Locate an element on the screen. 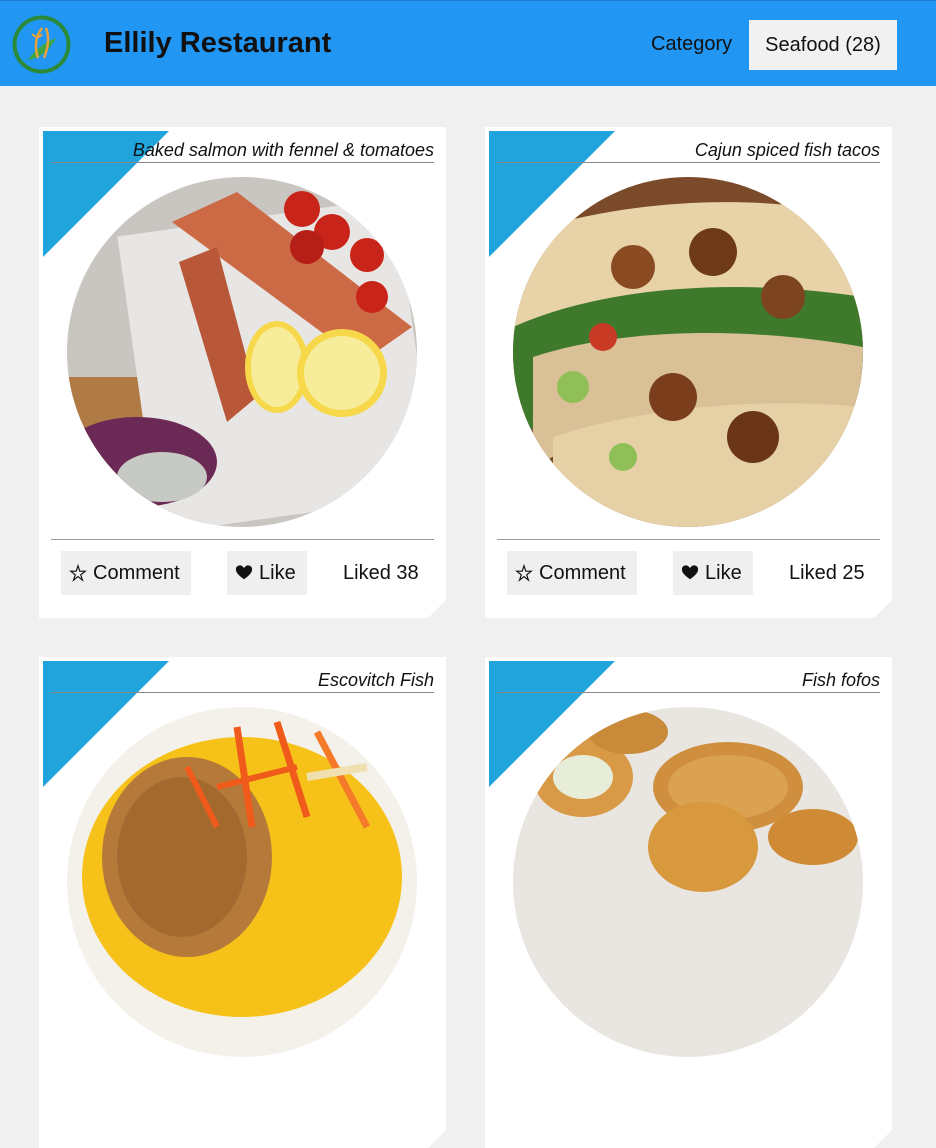 The height and width of the screenshot is (1148, 936). category-select: Seafood (28) is located at coordinates (823, 45).